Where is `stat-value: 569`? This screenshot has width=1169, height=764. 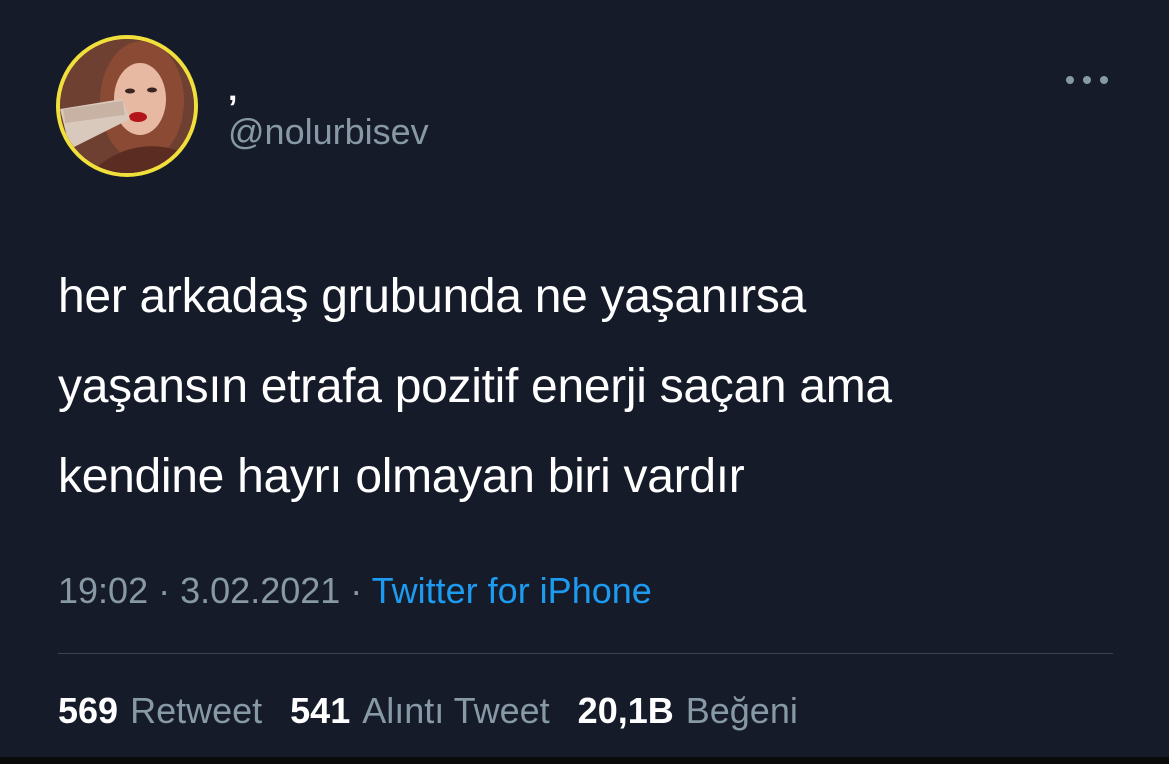
stat-value: 569 is located at coordinates (88, 710).